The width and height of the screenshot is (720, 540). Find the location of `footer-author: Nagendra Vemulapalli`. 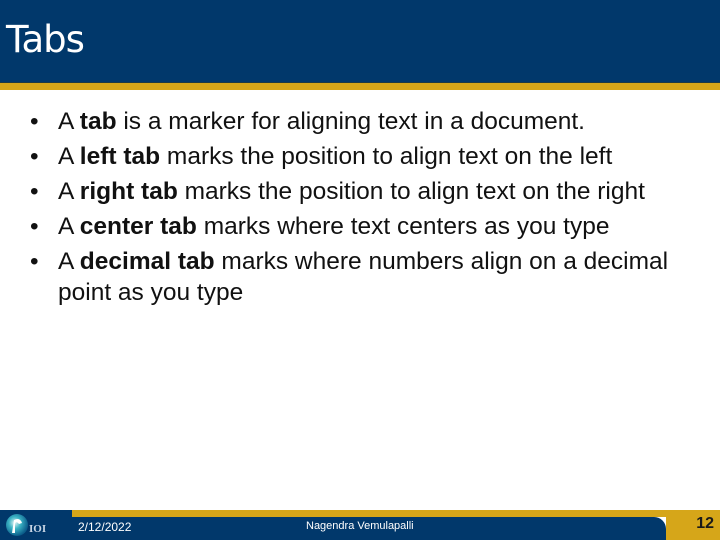

footer-author: Nagendra Vemulapalli is located at coordinates (360, 526).